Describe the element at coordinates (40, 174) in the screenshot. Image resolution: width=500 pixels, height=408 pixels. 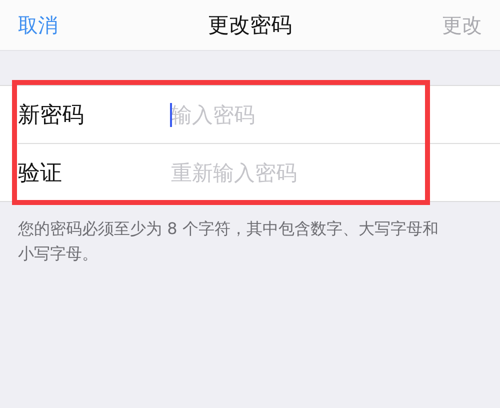
I see `field-label: 验证` at that location.